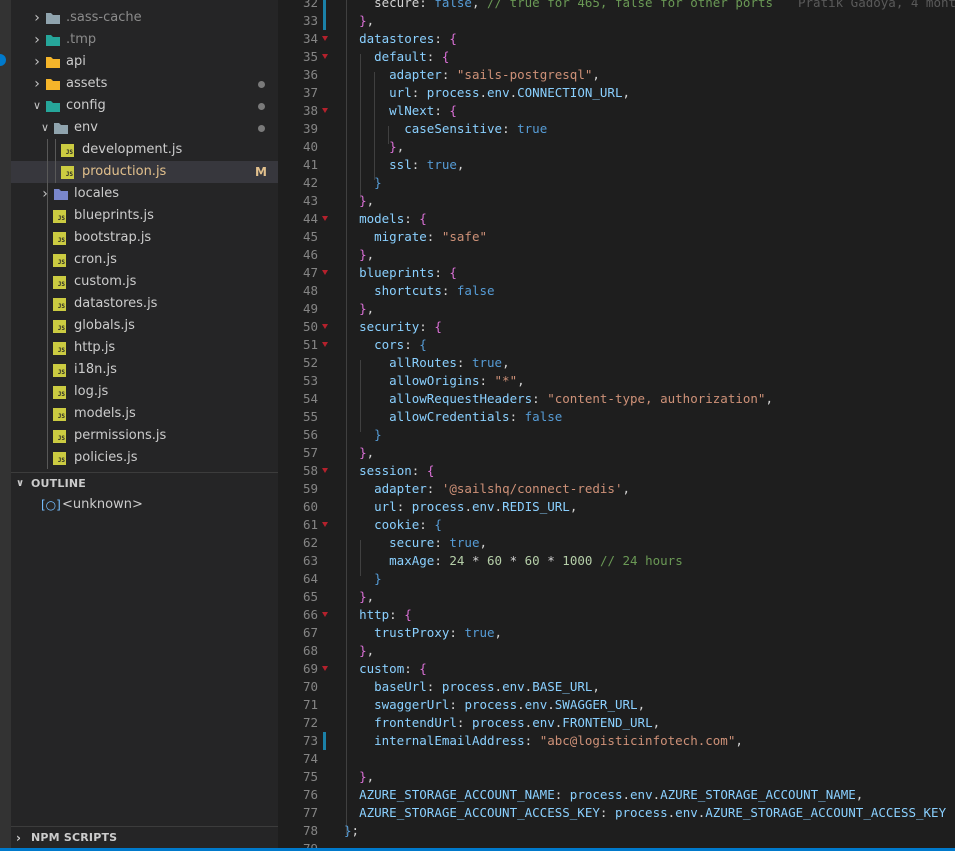 This screenshot has height=851, width=955. Describe the element at coordinates (616, 39) in the screenshot. I see `code-line: 34 datastores: {` at that location.